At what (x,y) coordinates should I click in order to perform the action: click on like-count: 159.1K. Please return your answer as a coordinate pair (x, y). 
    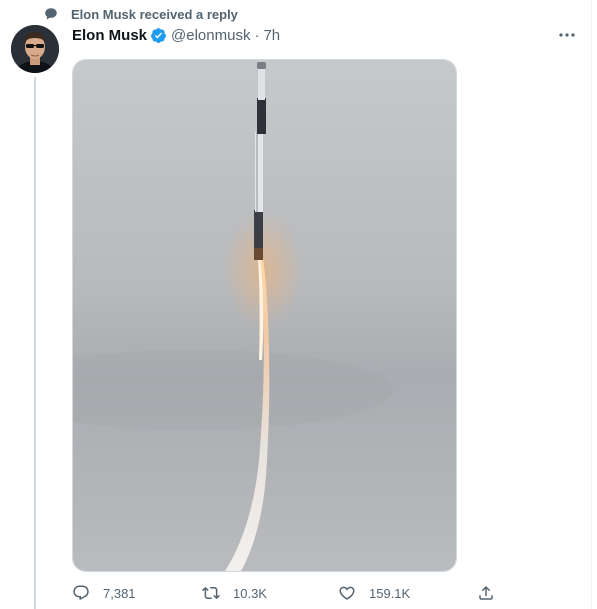
    Looking at the image, I should click on (390, 593).